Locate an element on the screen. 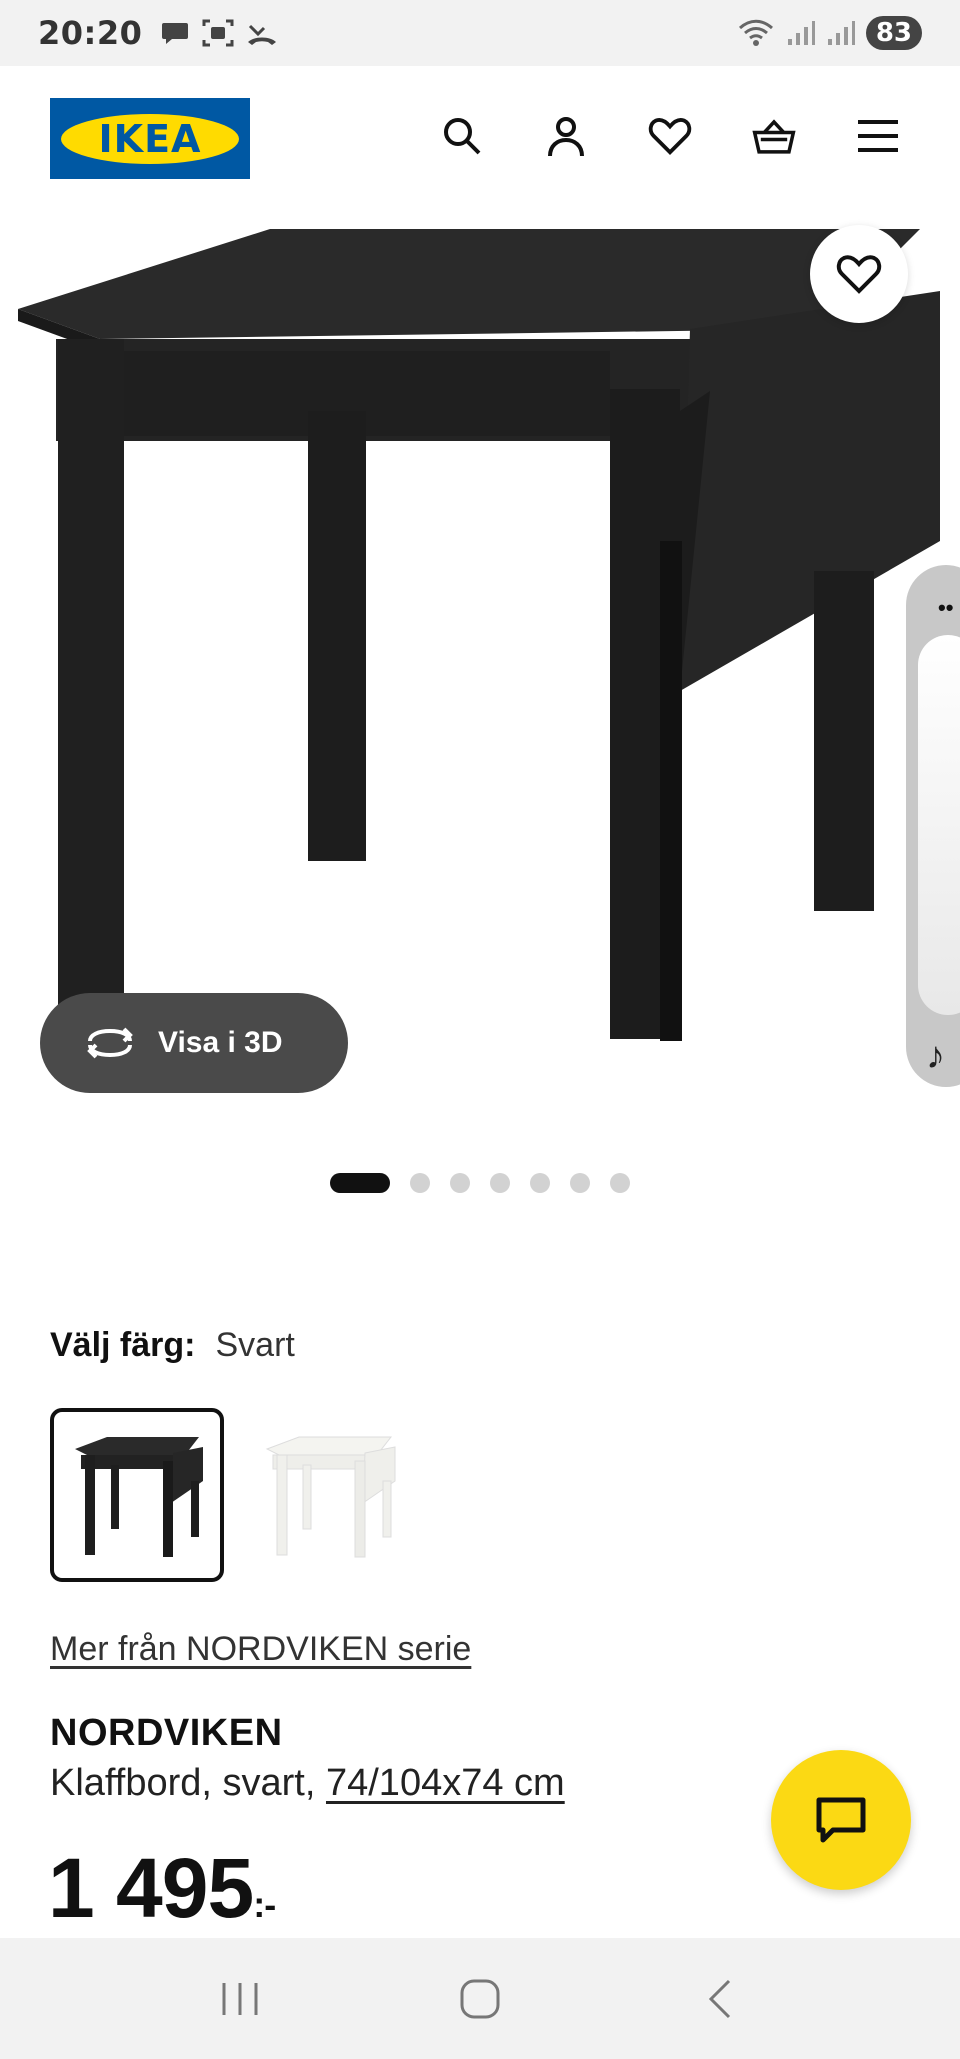  chat-button is located at coordinates (841, 1820).